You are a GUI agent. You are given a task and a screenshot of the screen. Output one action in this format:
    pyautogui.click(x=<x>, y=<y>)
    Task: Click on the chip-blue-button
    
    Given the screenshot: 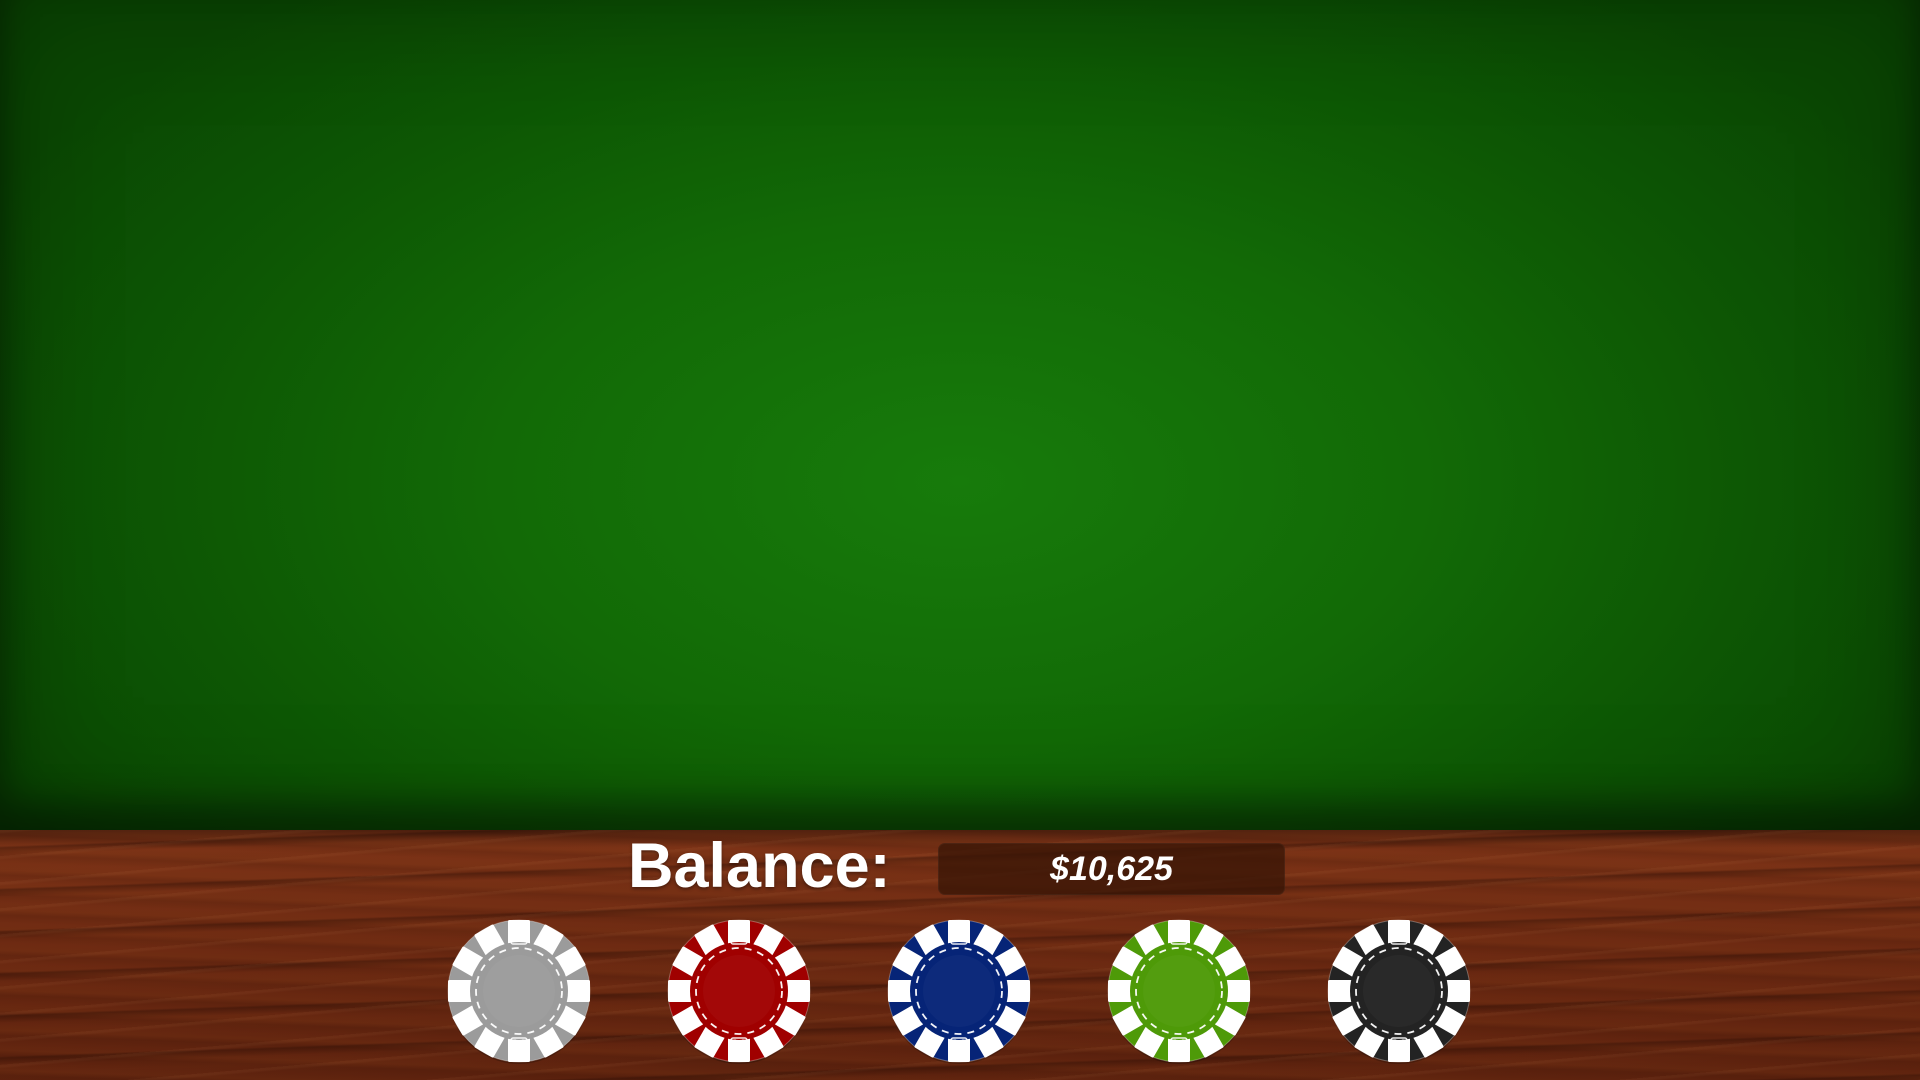 What is the action you would take?
    pyautogui.click(x=959, y=991)
    